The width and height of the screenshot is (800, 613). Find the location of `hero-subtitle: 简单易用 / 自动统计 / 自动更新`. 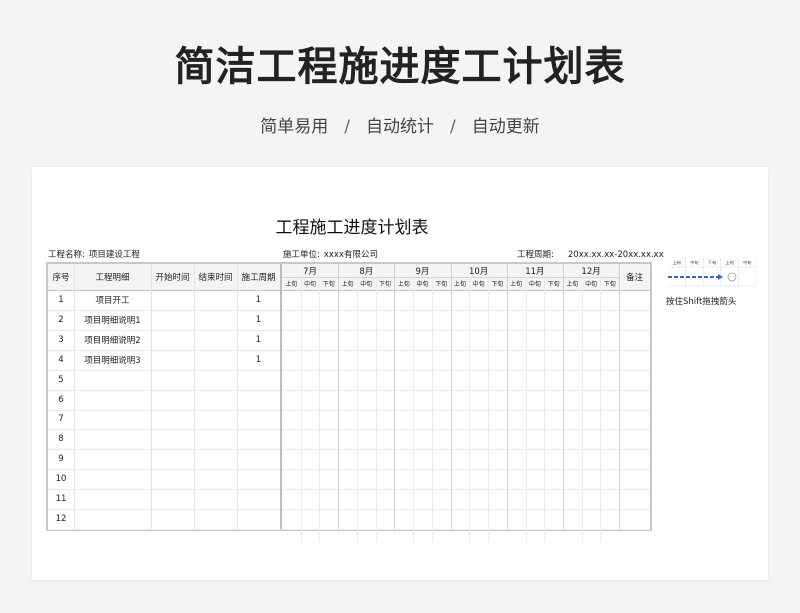

hero-subtitle: 简单易用 / 自动统计 / 自动更新 is located at coordinates (400, 124).